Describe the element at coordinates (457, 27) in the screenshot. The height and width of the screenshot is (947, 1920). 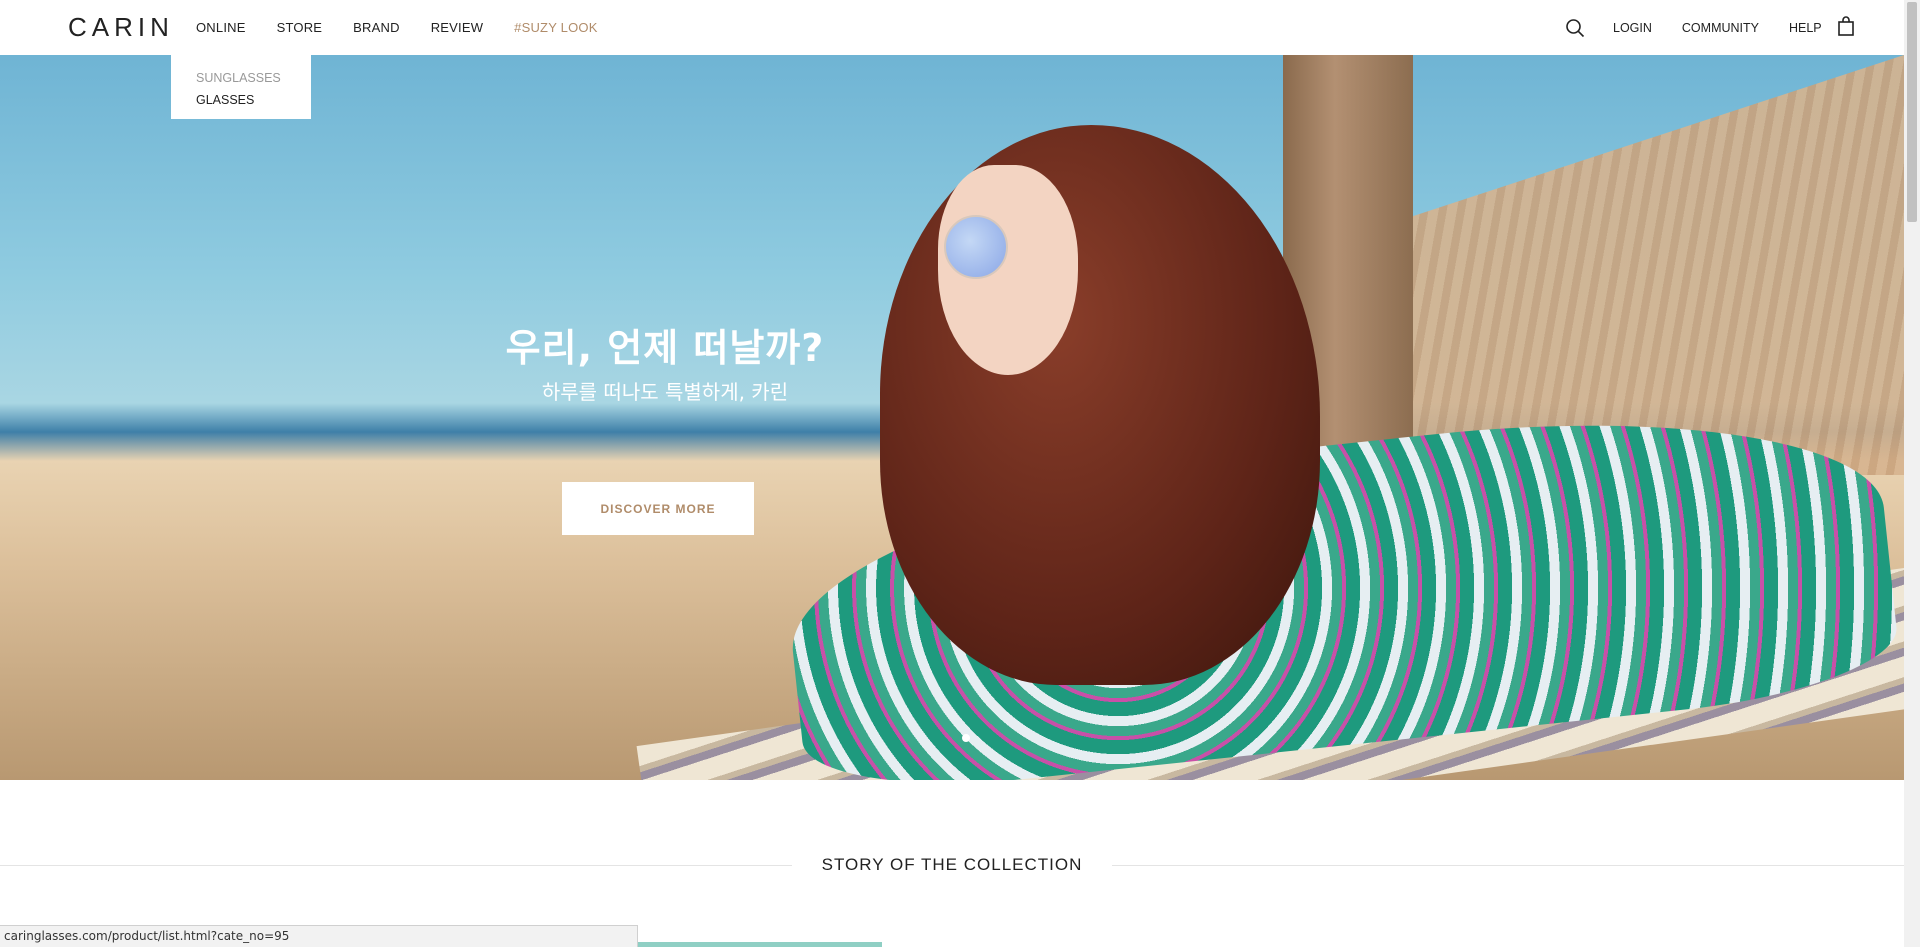
I see `nav-review: REVIEW` at that location.